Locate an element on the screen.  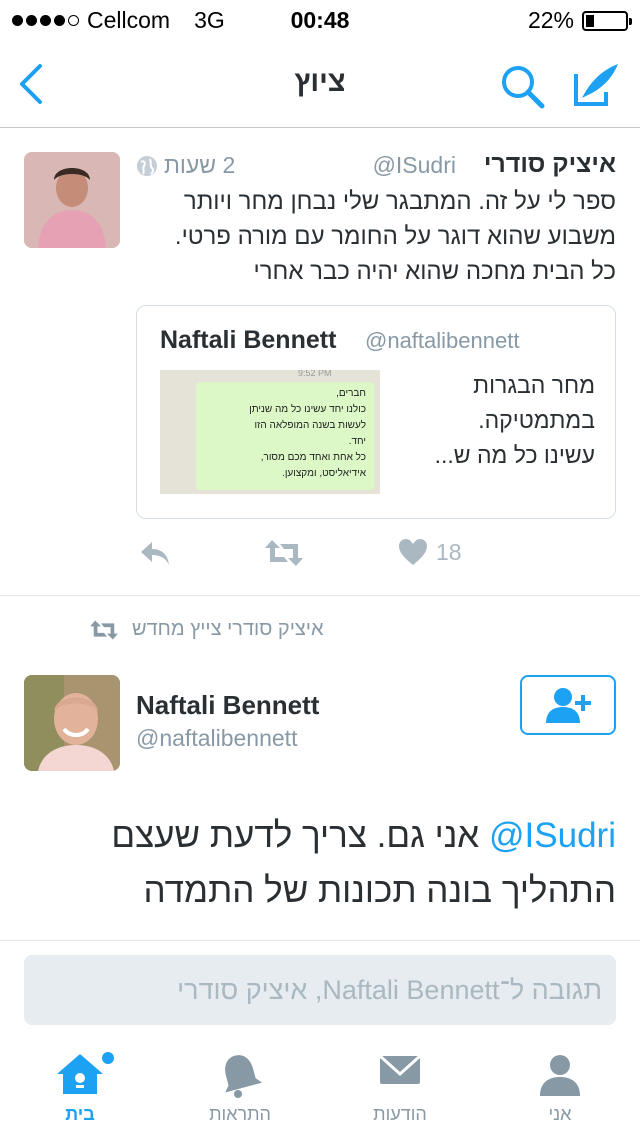
tab-label: הודעות is located at coordinates (400, 1114).